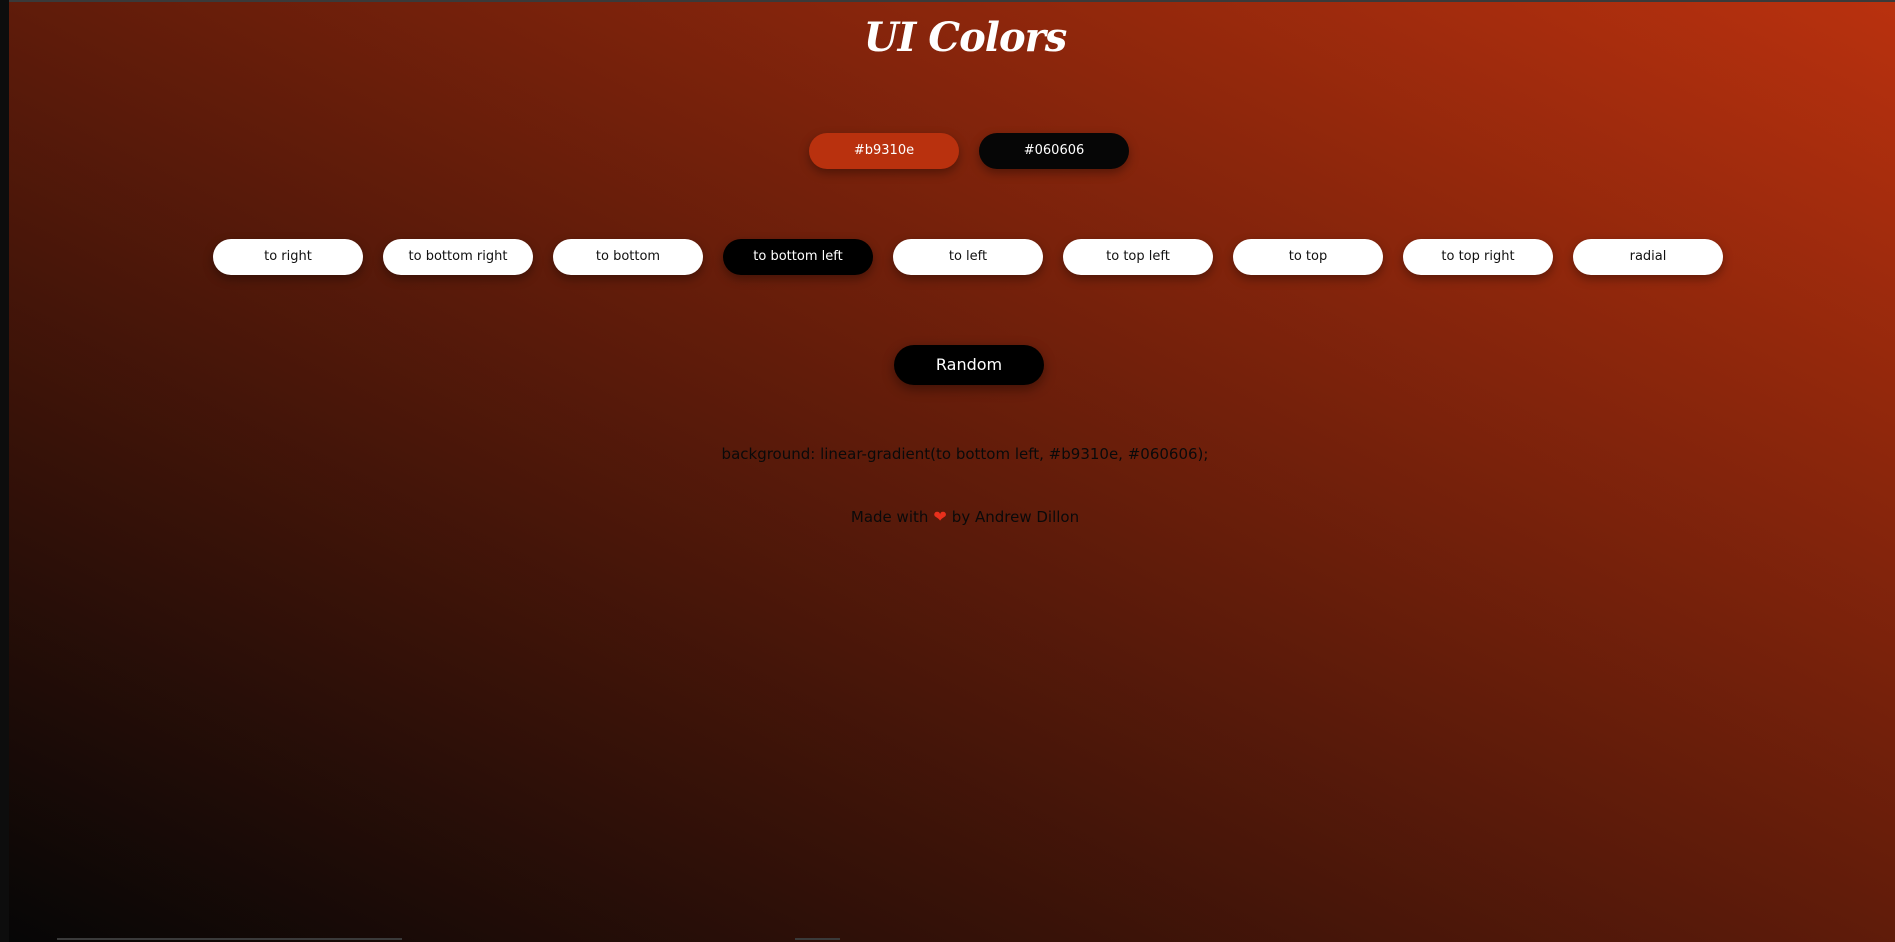 The image size is (1895, 942). Describe the element at coordinates (940, 516) in the screenshot. I see `heart-icon: ❤` at that location.